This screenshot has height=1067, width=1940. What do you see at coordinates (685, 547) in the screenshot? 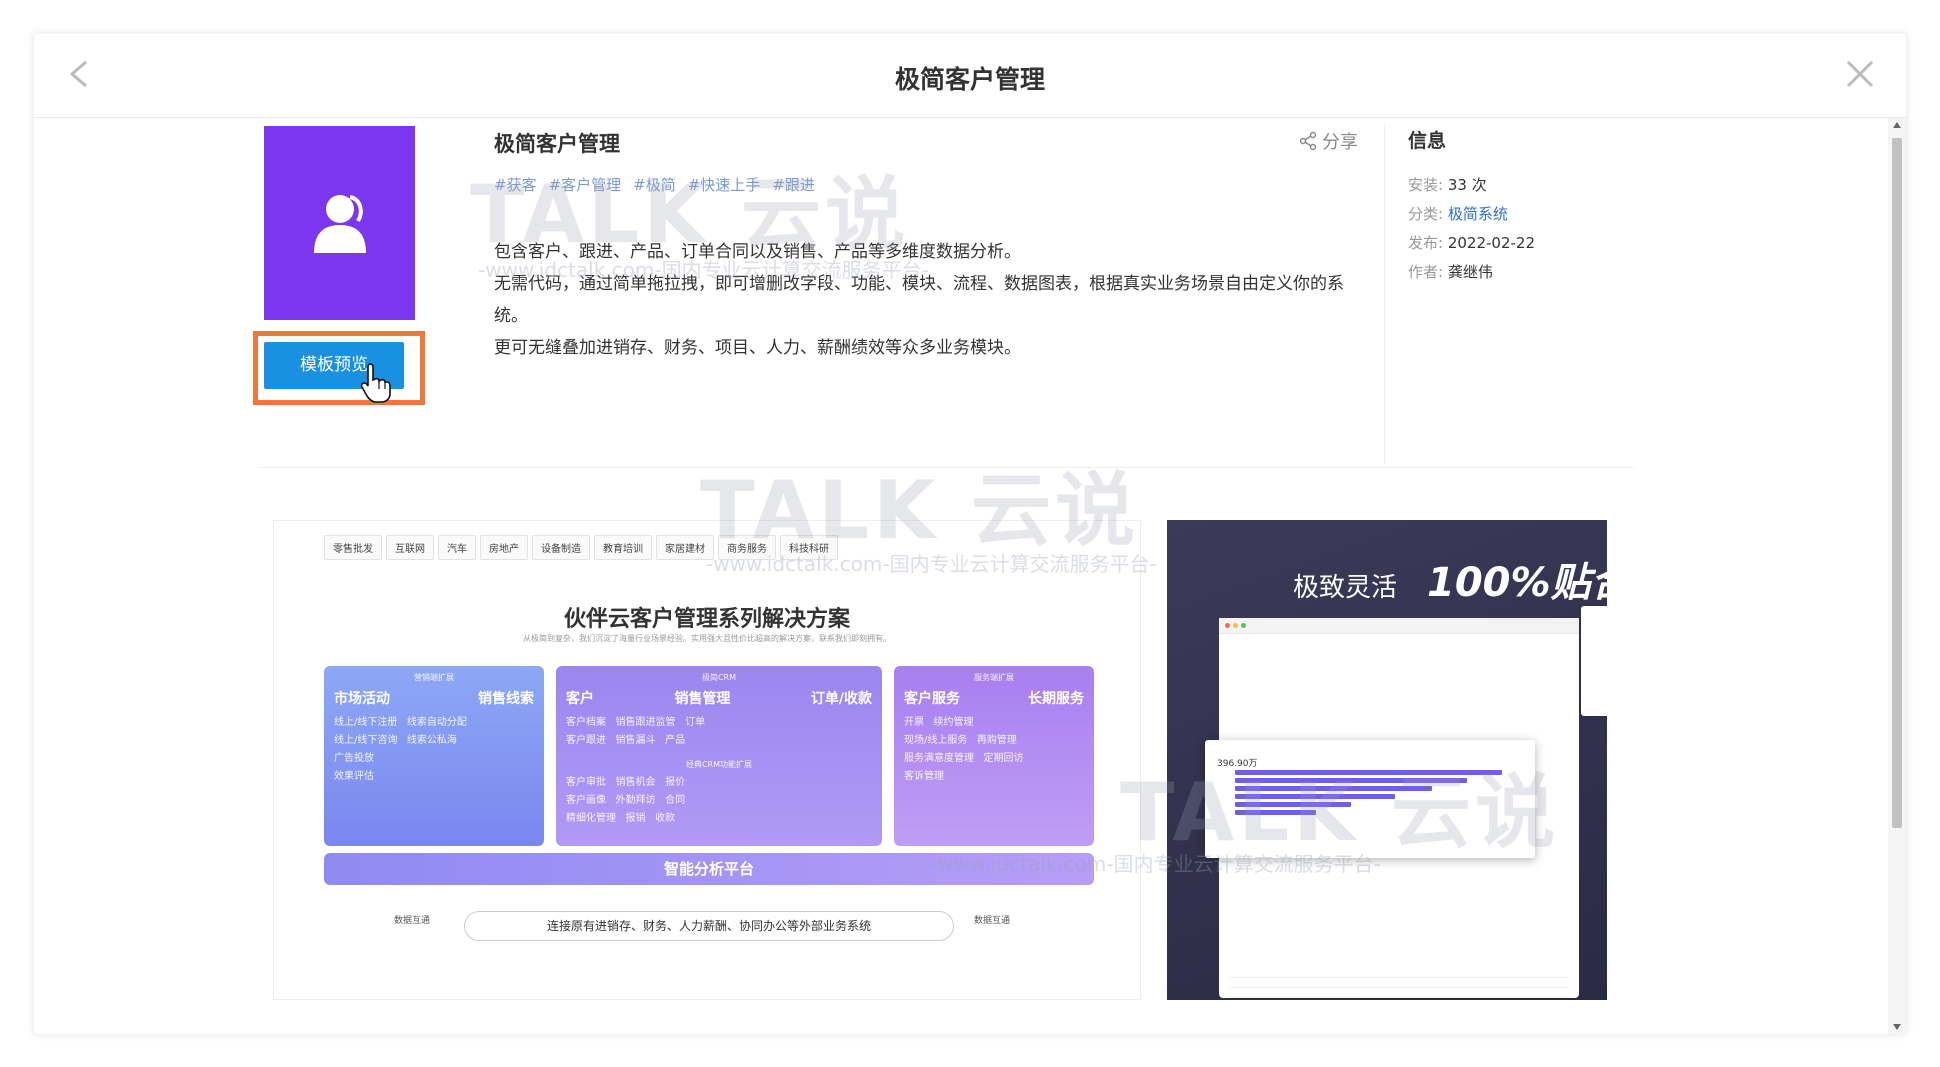
I see `industry-item: 家居建材` at bounding box center [685, 547].